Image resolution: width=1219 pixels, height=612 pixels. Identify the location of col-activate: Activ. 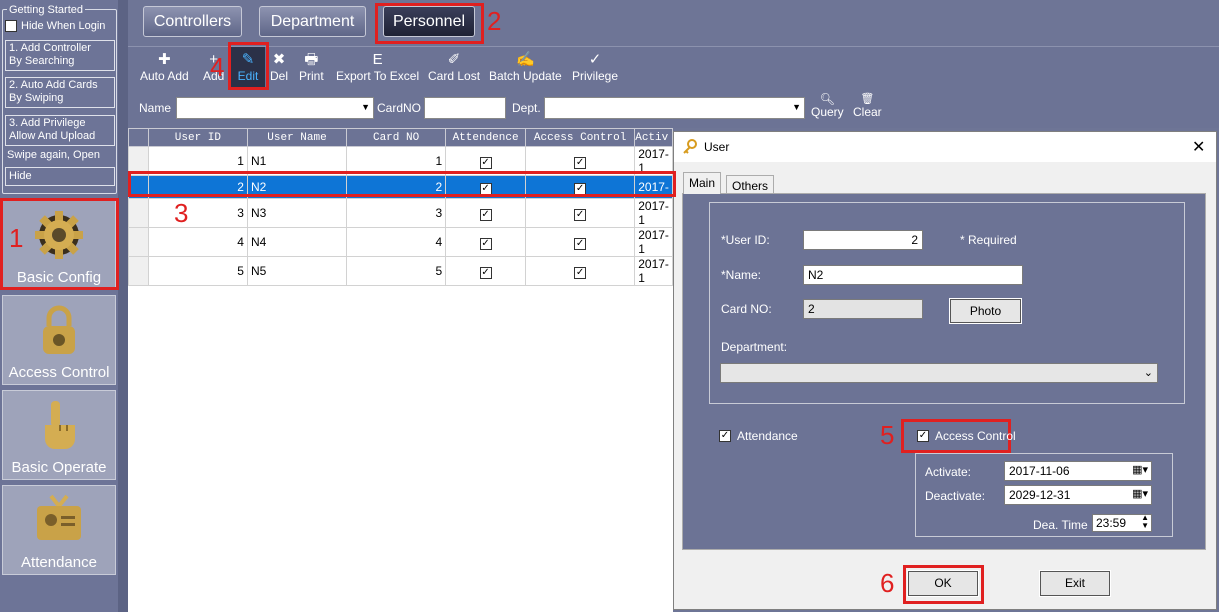
(653, 137).